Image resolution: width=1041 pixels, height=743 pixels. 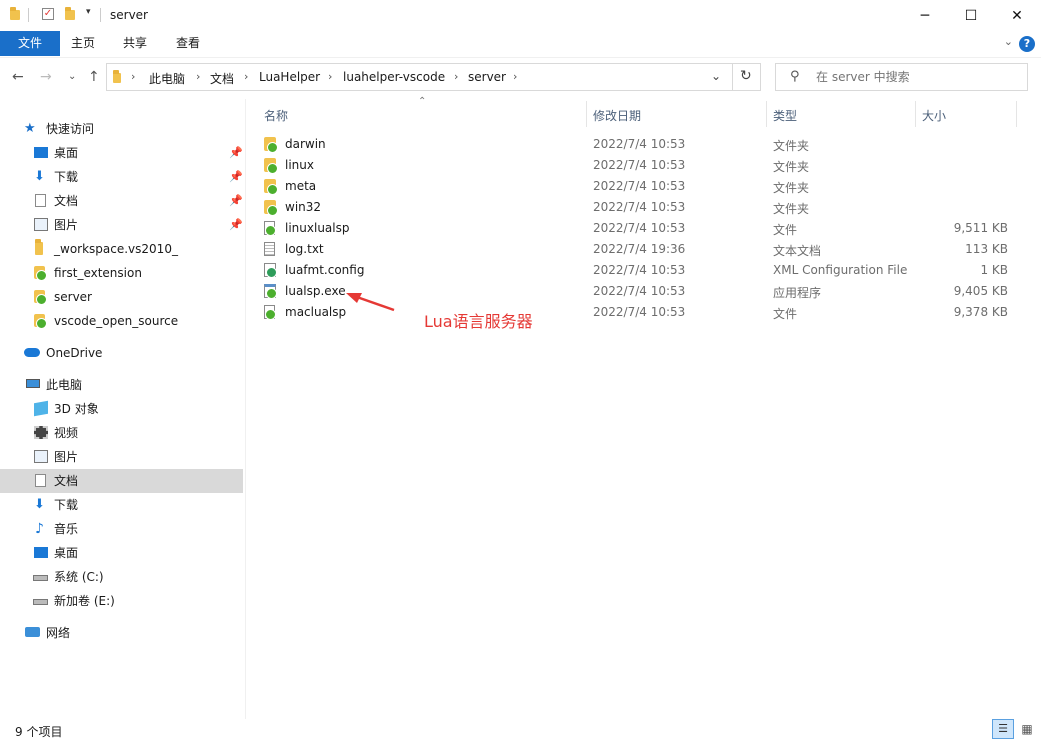 What do you see at coordinates (74, 353) in the screenshot?
I see `sidebar-item-label: OneDrive` at bounding box center [74, 353].